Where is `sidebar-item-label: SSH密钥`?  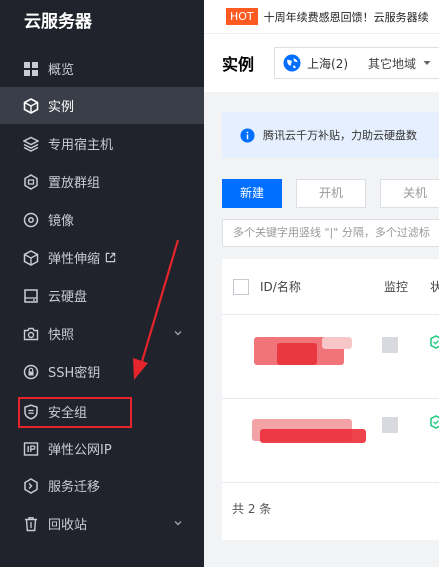
sidebar-item-label: SSH密钥 is located at coordinates (74, 373).